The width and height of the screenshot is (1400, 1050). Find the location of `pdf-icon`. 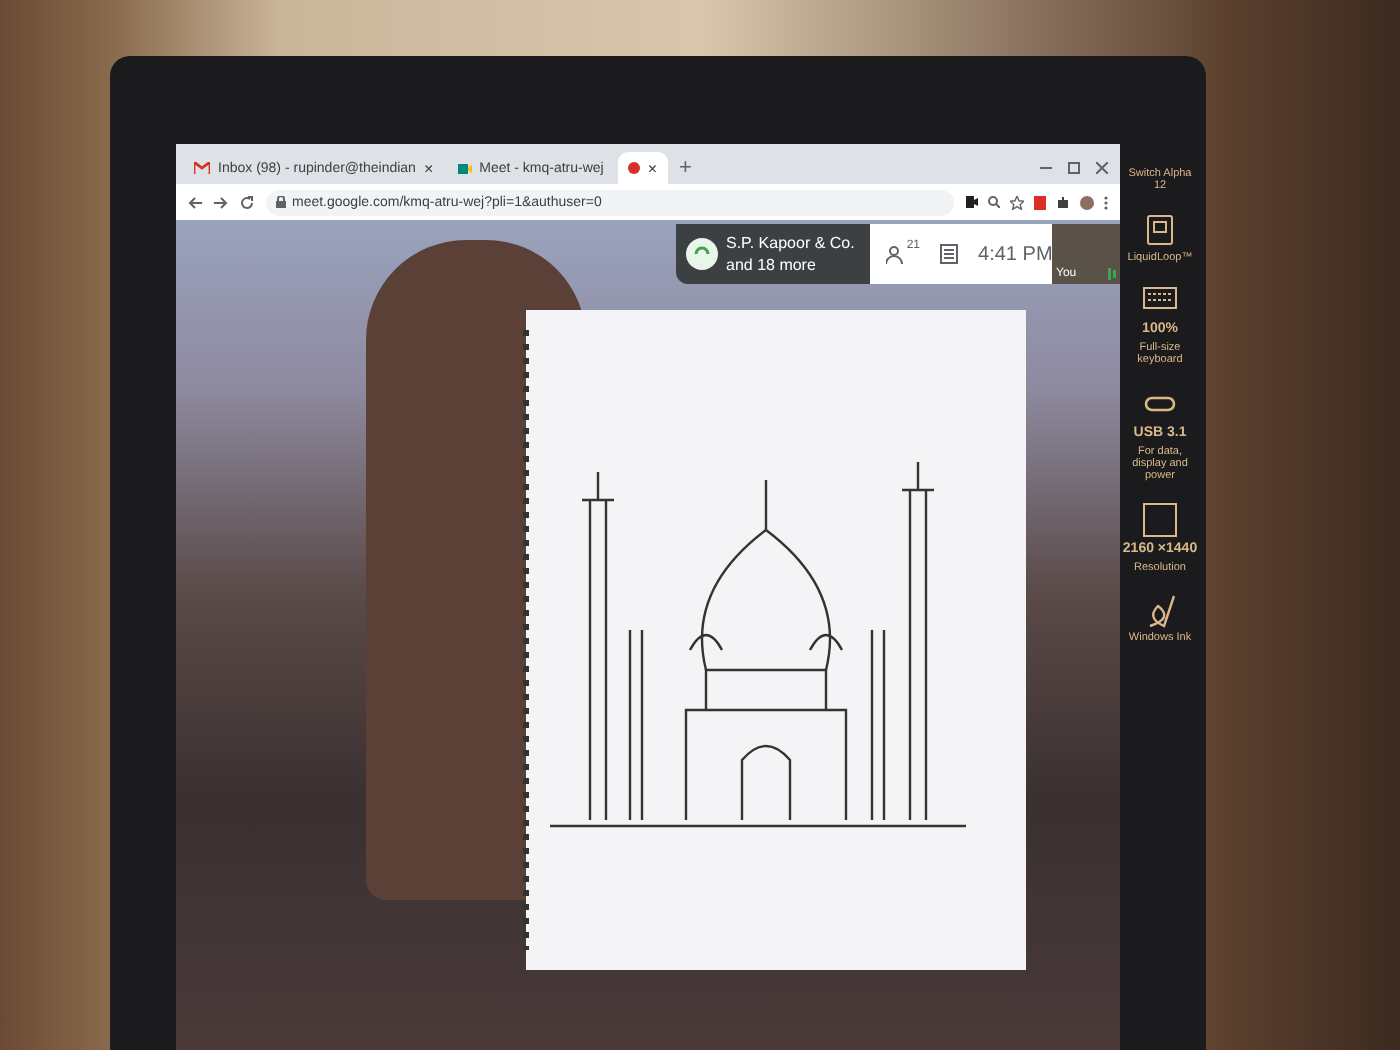

pdf-icon is located at coordinates (1040, 202).